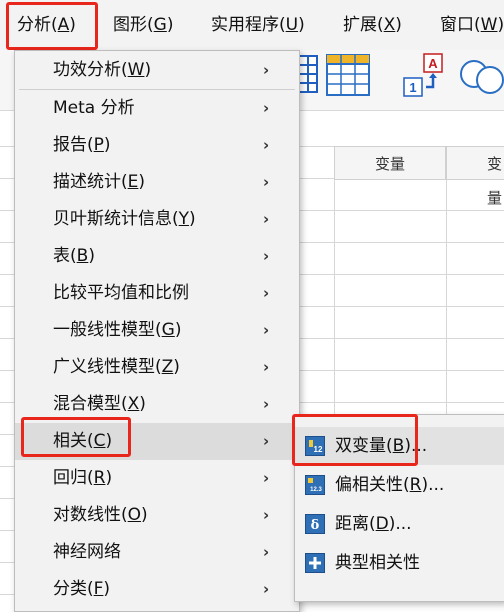  Describe the element at coordinates (348, 75) in the screenshot. I see `data-table-icon` at that location.